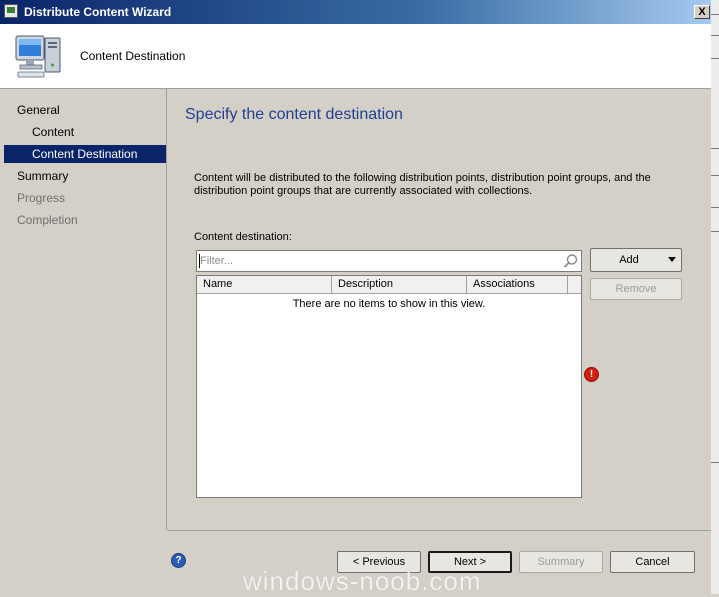 Image resolution: width=719 pixels, height=597 pixels. What do you see at coordinates (702, 12) in the screenshot?
I see `close-button: X` at bounding box center [702, 12].